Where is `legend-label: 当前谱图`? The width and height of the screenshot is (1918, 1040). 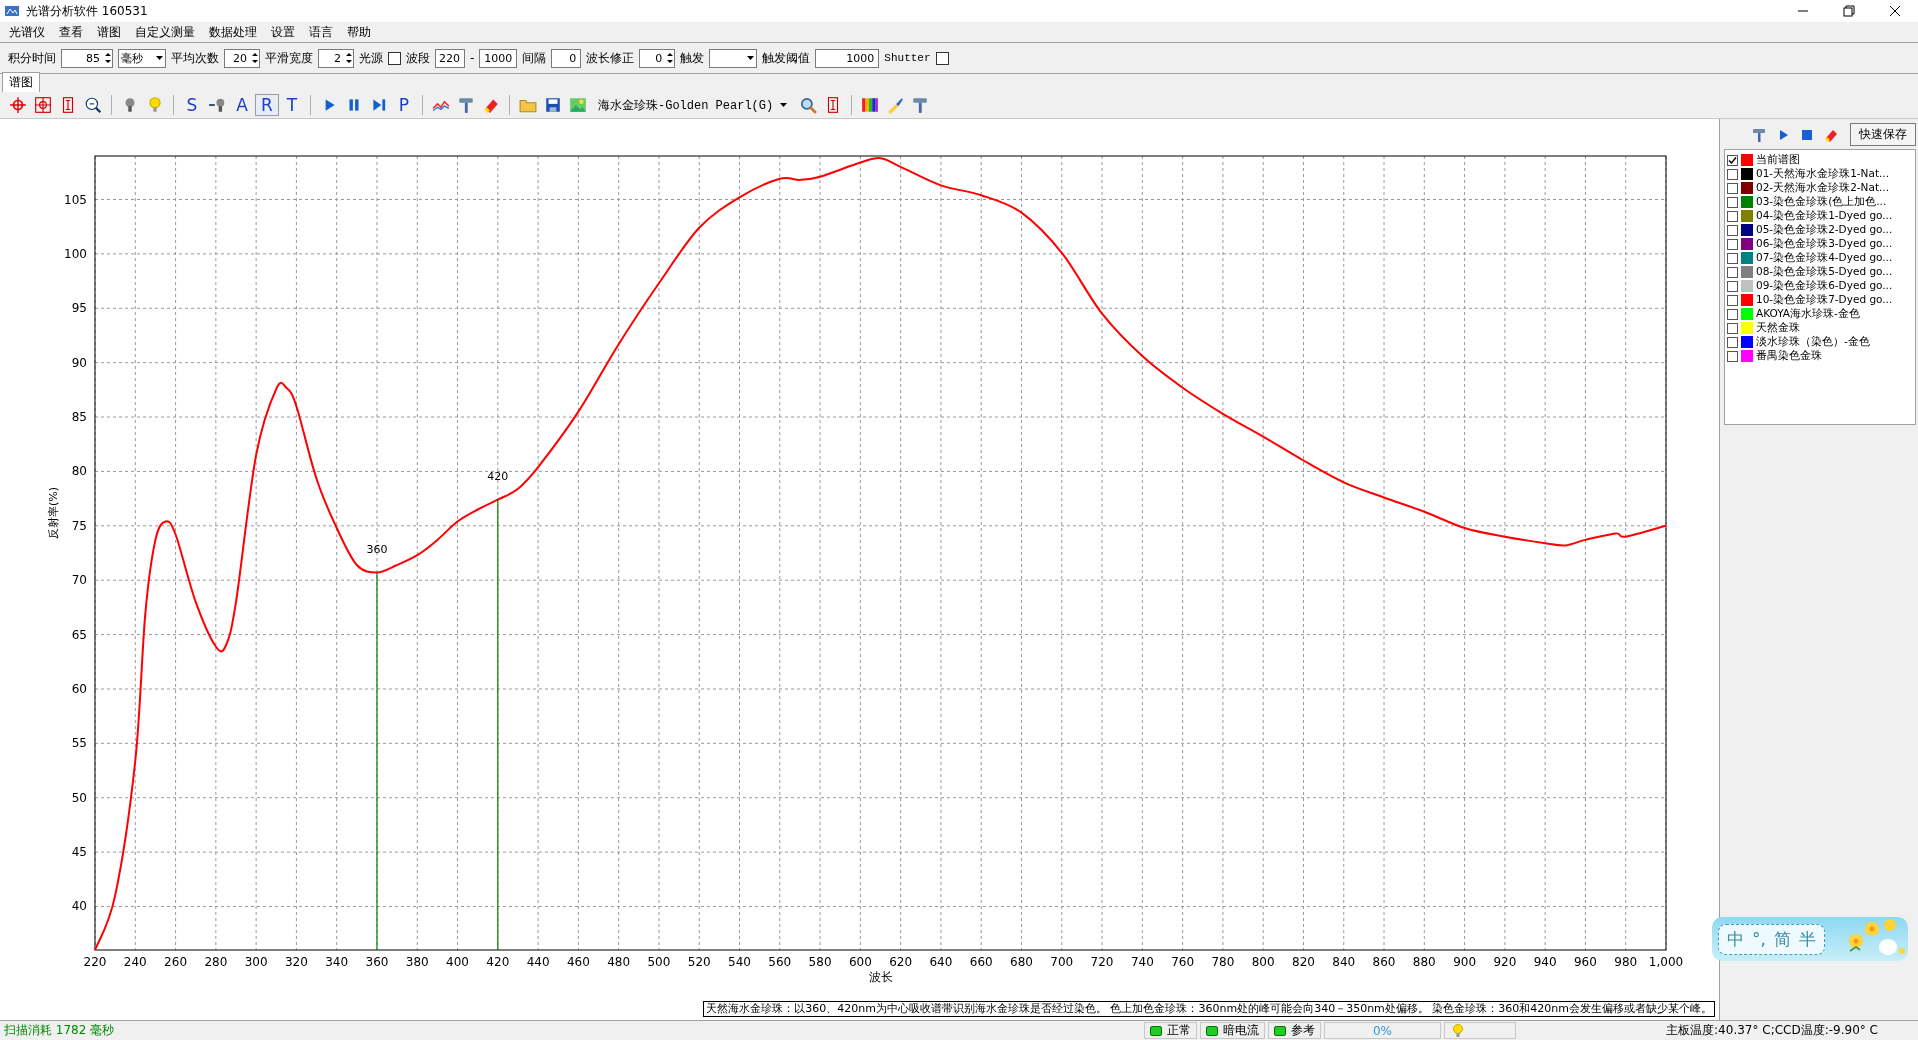
legend-label: 当前谱图 is located at coordinates (1778, 160).